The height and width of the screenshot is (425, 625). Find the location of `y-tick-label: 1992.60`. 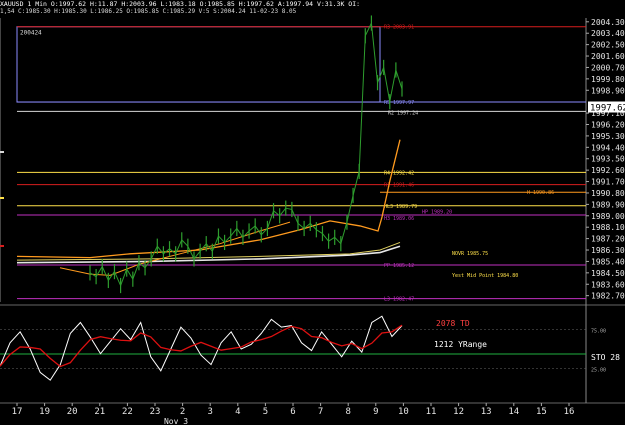

y-tick-label: 1992.60 is located at coordinates (608, 170).